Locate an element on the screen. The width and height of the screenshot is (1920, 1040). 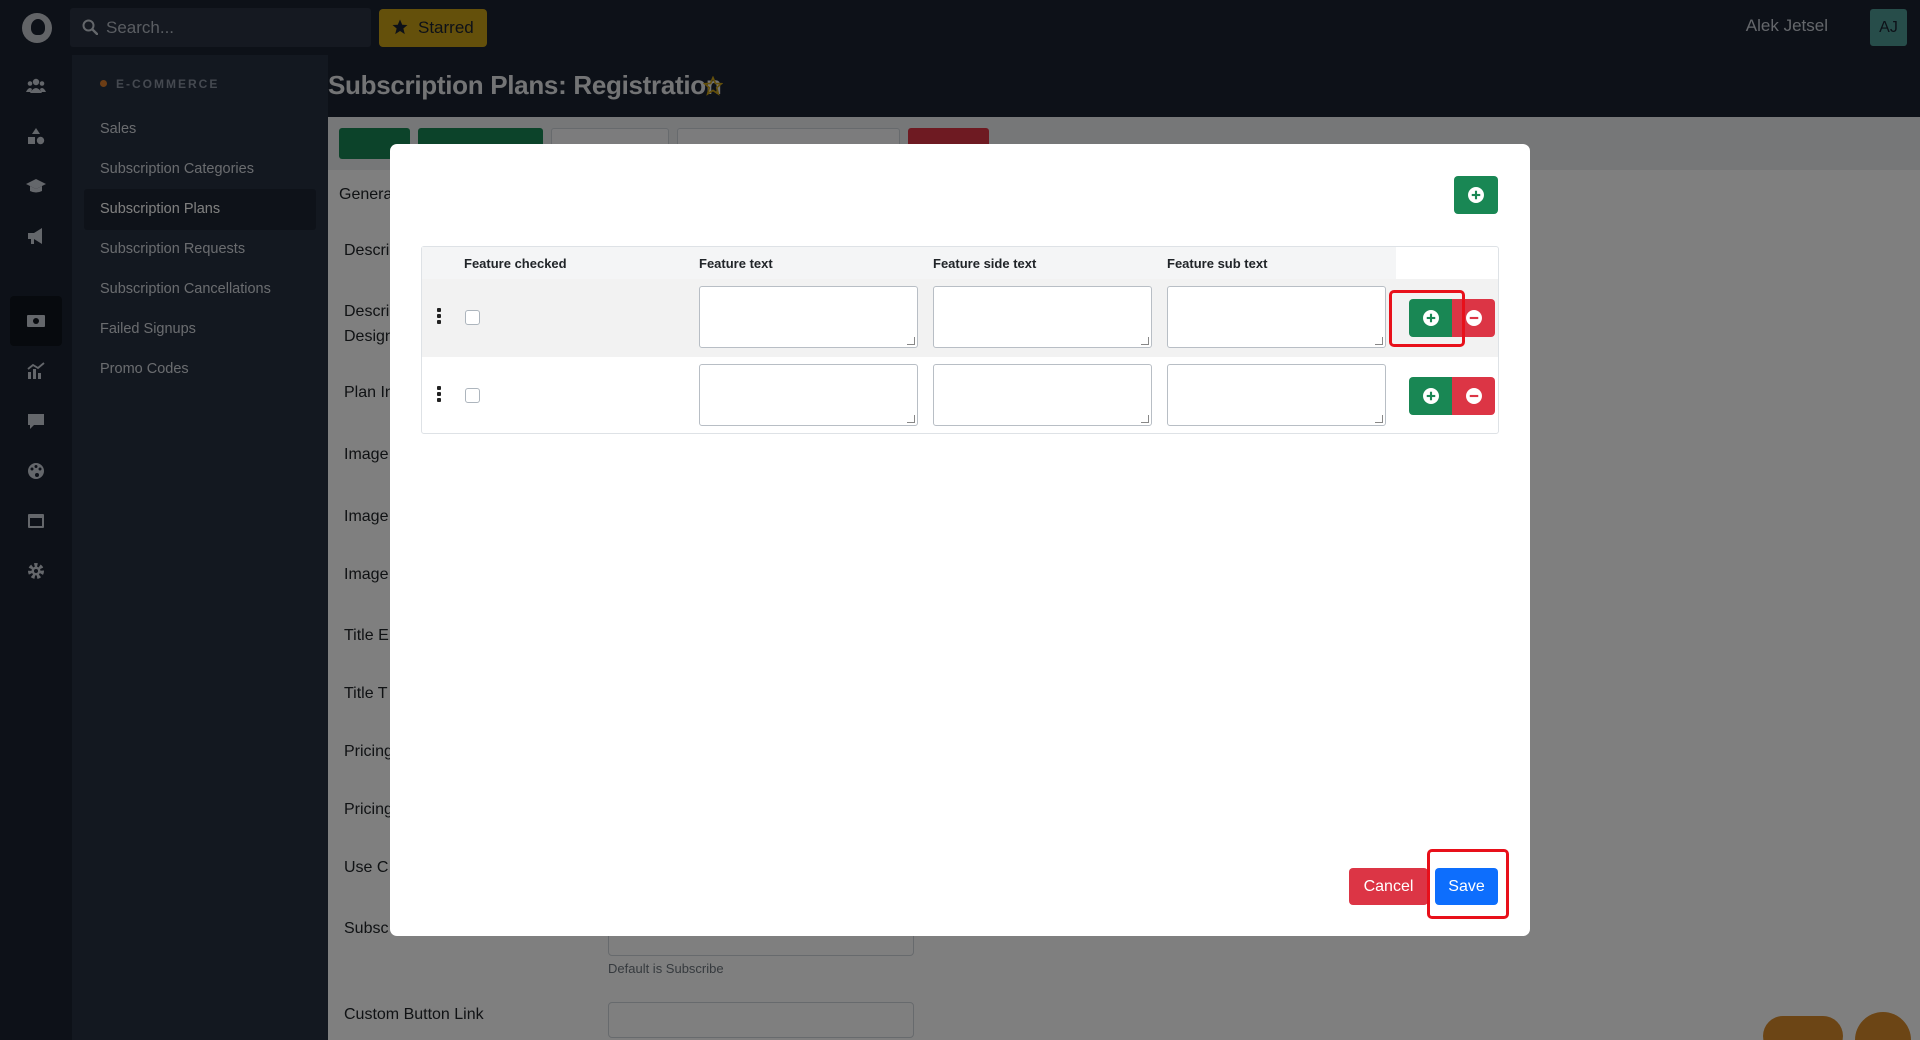
row-remove-button is located at coordinates (1473, 396).